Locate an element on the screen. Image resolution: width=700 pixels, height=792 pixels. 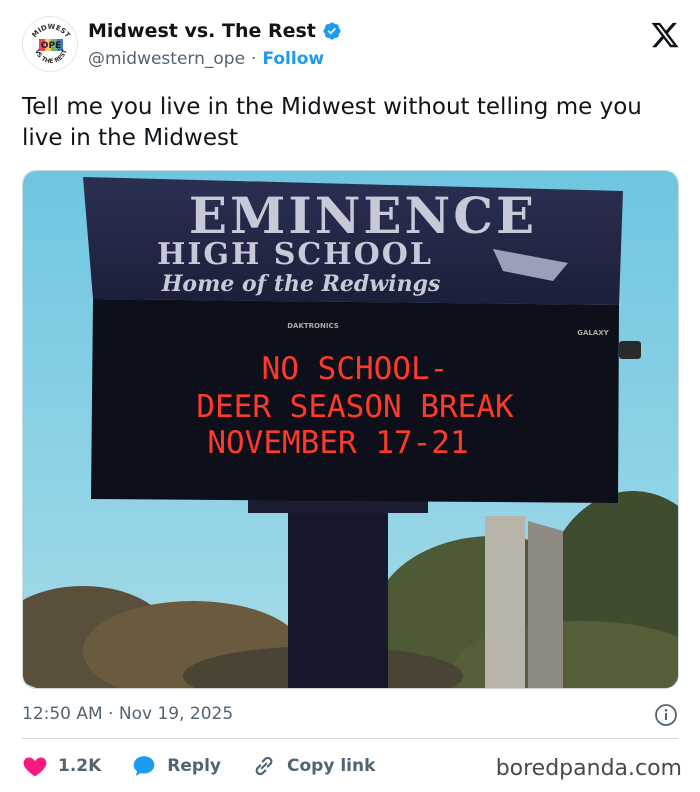
divider is located at coordinates (350, 738).